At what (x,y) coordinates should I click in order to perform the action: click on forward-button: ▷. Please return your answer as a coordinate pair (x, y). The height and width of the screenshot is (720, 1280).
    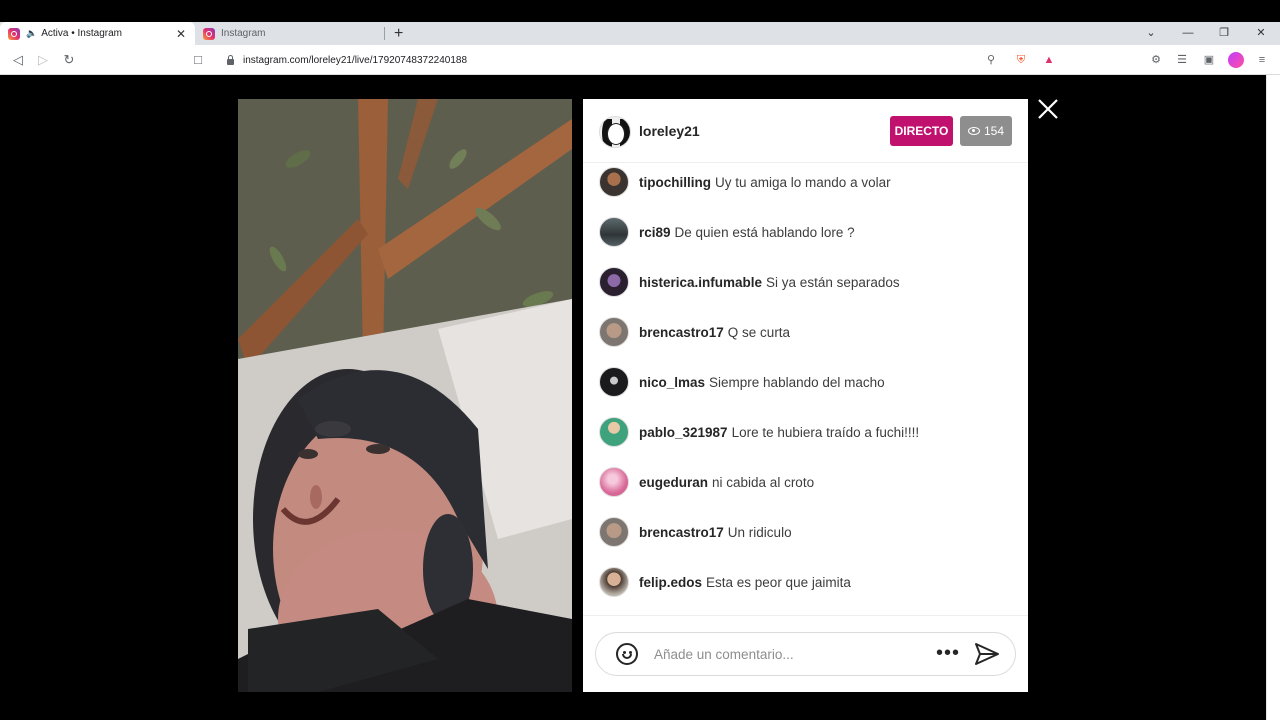
    Looking at the image, I should click on (43, 60).